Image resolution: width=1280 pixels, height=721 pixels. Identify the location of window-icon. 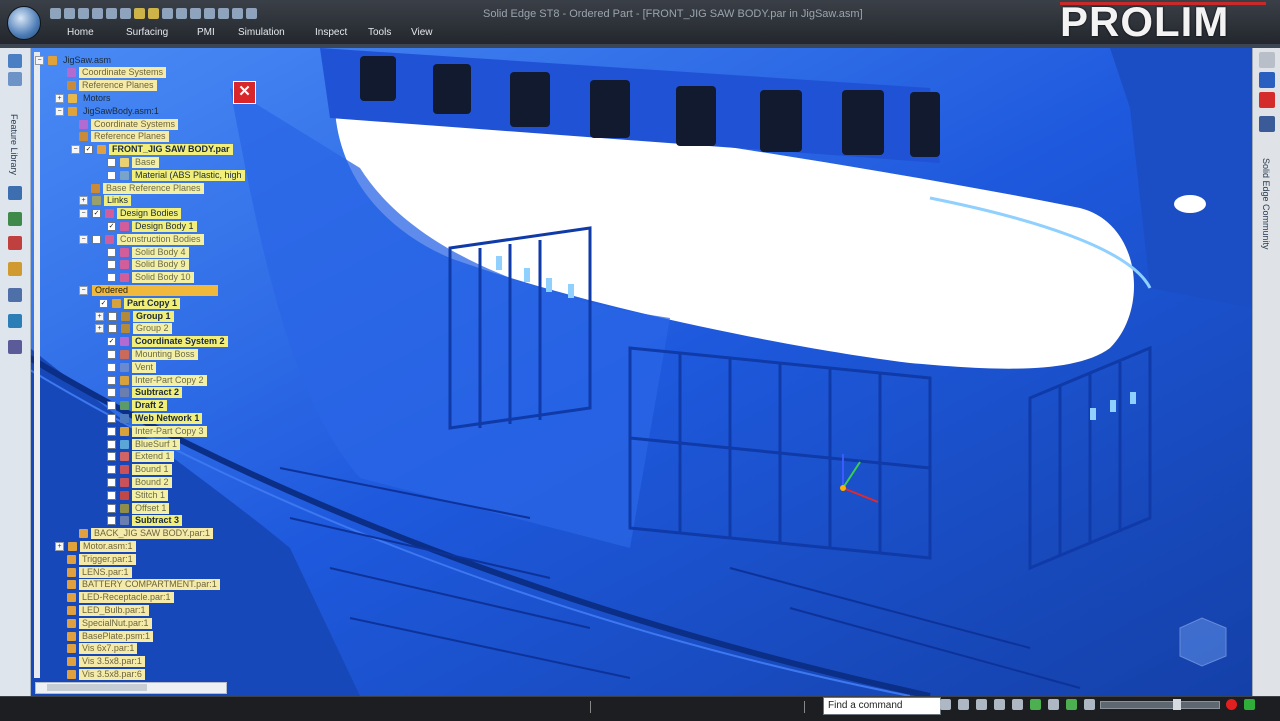
(125, 13).